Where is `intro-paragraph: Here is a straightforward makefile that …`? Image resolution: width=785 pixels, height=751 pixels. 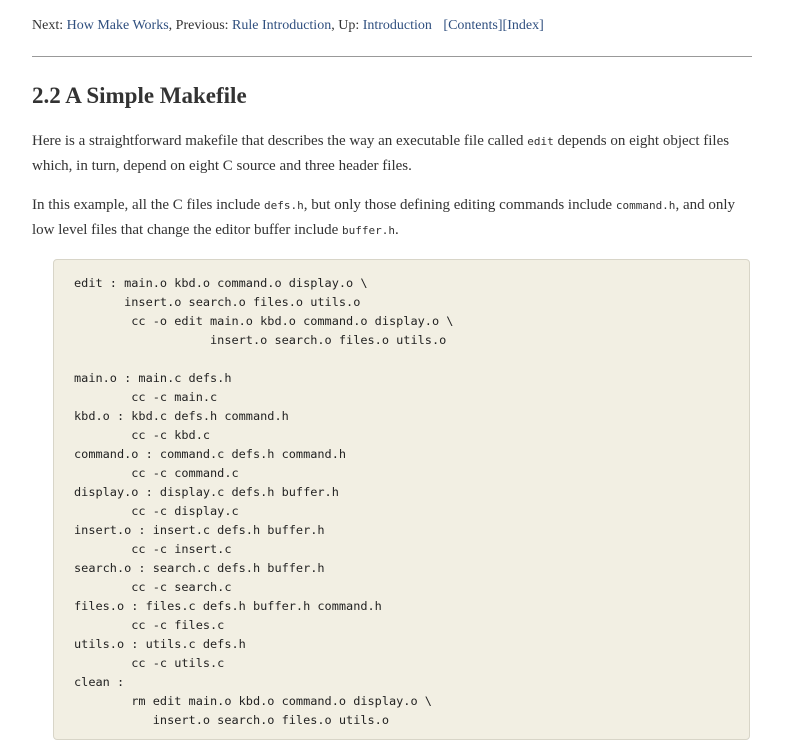 intro-paragraph: Here is a straightforward makefile that … is located at coordinates (392, 153).